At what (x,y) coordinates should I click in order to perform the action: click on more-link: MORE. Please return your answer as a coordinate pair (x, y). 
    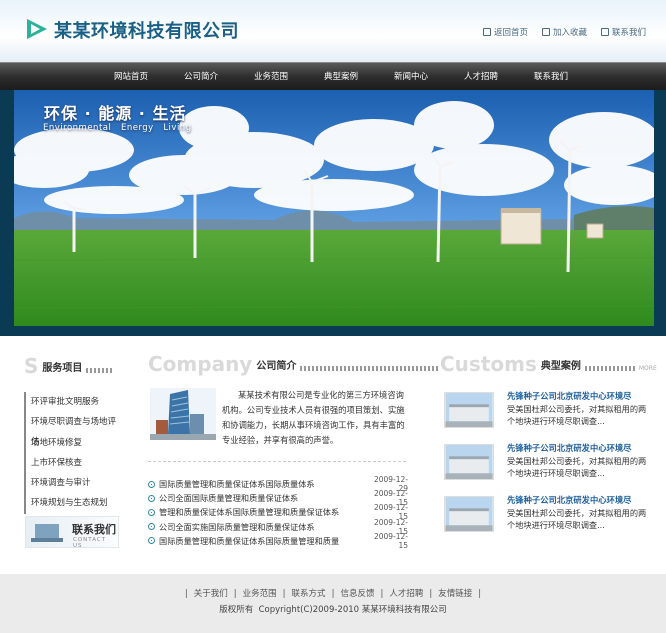
    Looking at the image, I should click on (648, 368).